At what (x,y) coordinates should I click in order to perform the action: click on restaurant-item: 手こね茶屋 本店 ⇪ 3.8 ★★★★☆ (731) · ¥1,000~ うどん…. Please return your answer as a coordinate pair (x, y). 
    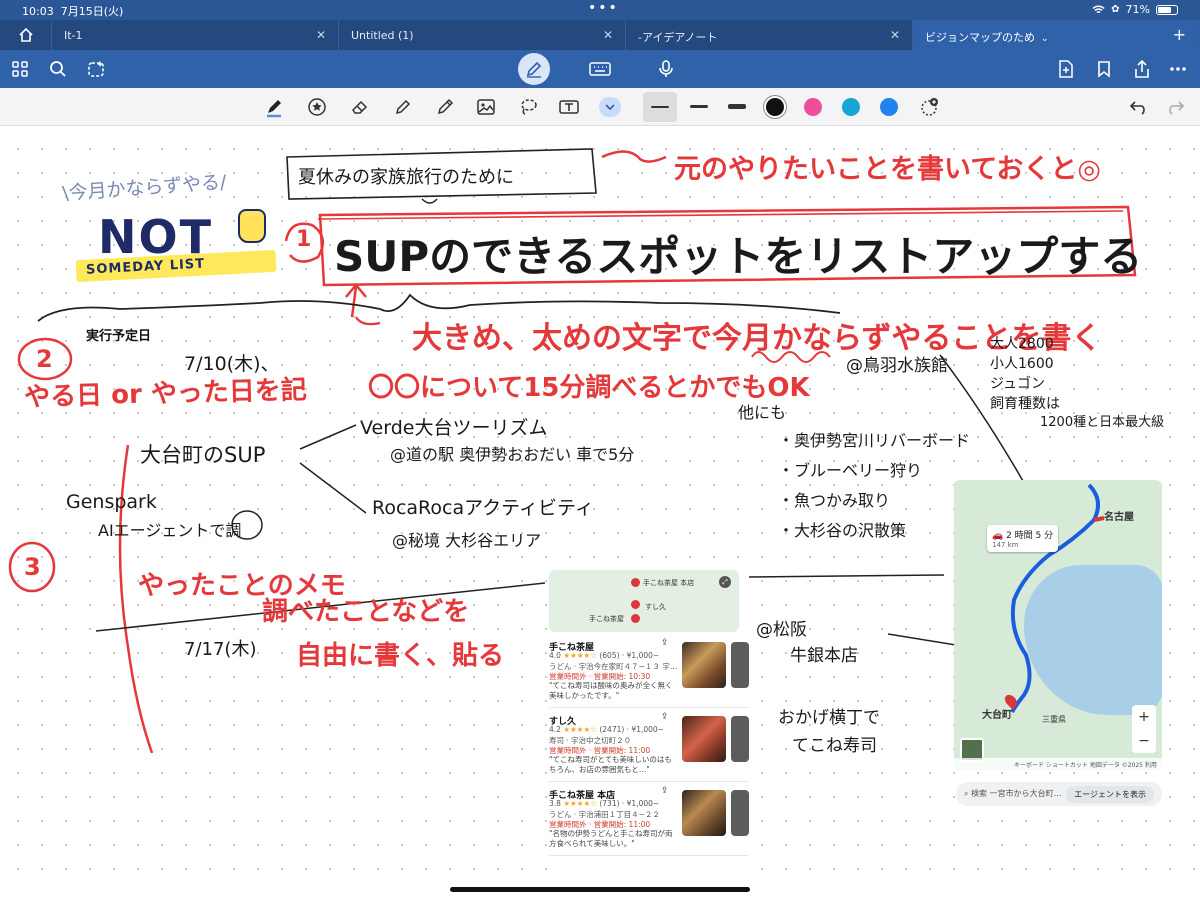
    Looking at the image, I should click on (649, 820).